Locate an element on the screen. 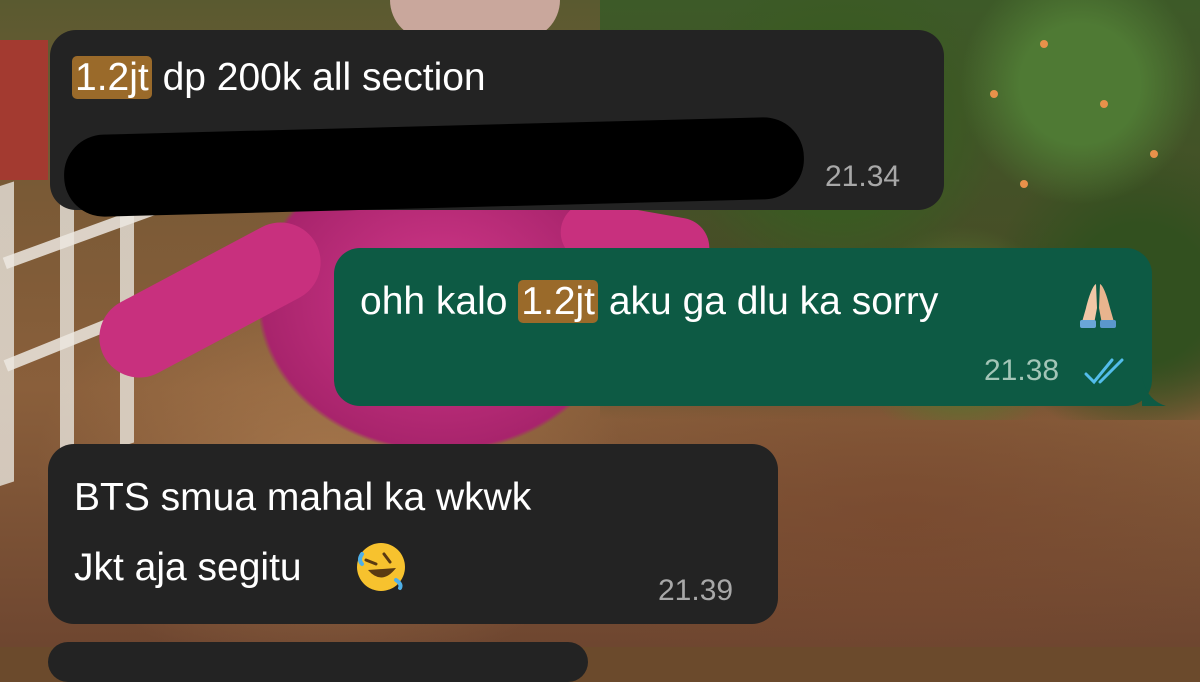 The width and height of the screenshot is (1200, 682). message-timestamp: 21.34 is located at coordinates (863, 176).